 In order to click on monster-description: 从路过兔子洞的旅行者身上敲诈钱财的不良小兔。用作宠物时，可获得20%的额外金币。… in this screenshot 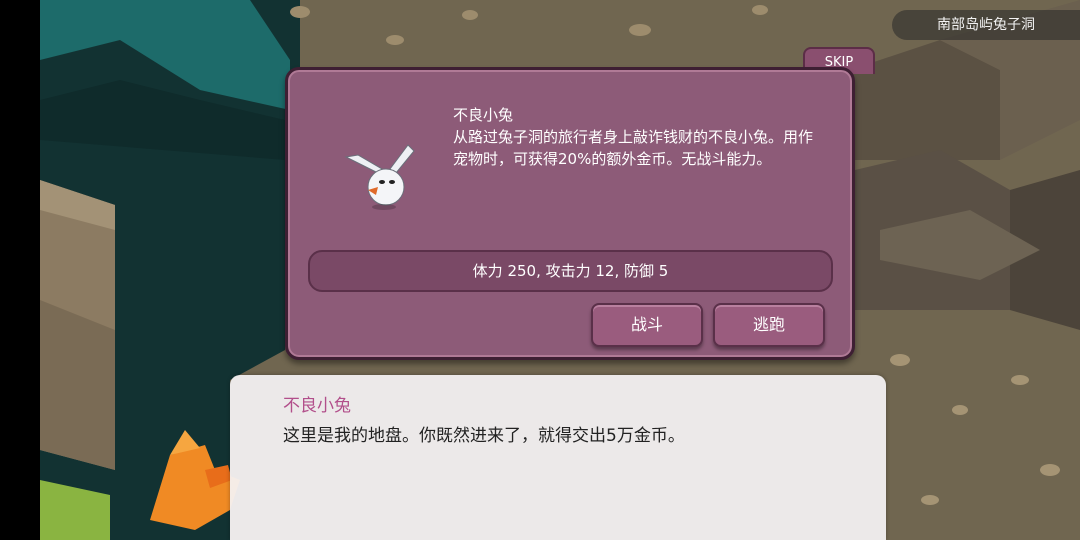, I will do `click(633, 148)`.